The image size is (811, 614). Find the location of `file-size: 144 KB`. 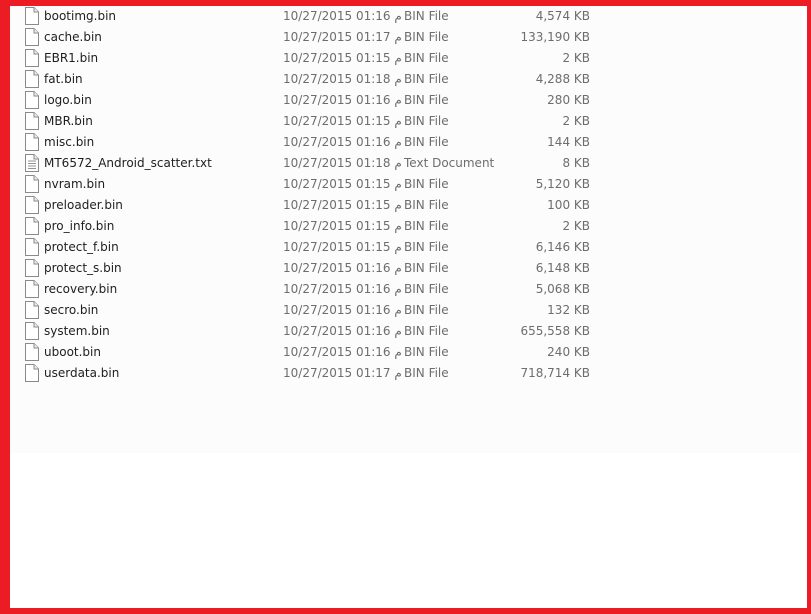

file-size: 144 KB is located at coordinates (568, 142).